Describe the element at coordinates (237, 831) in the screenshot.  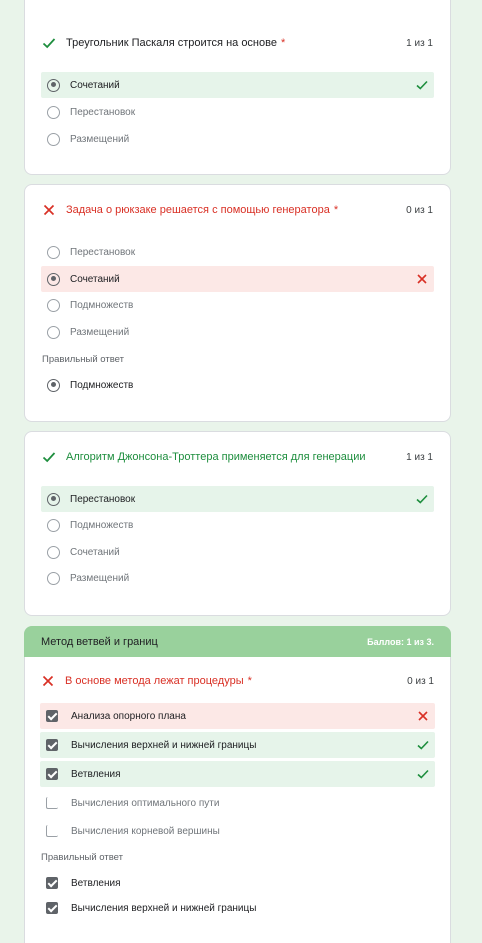
I see `option: Вычисления корневой вершины` at that location.